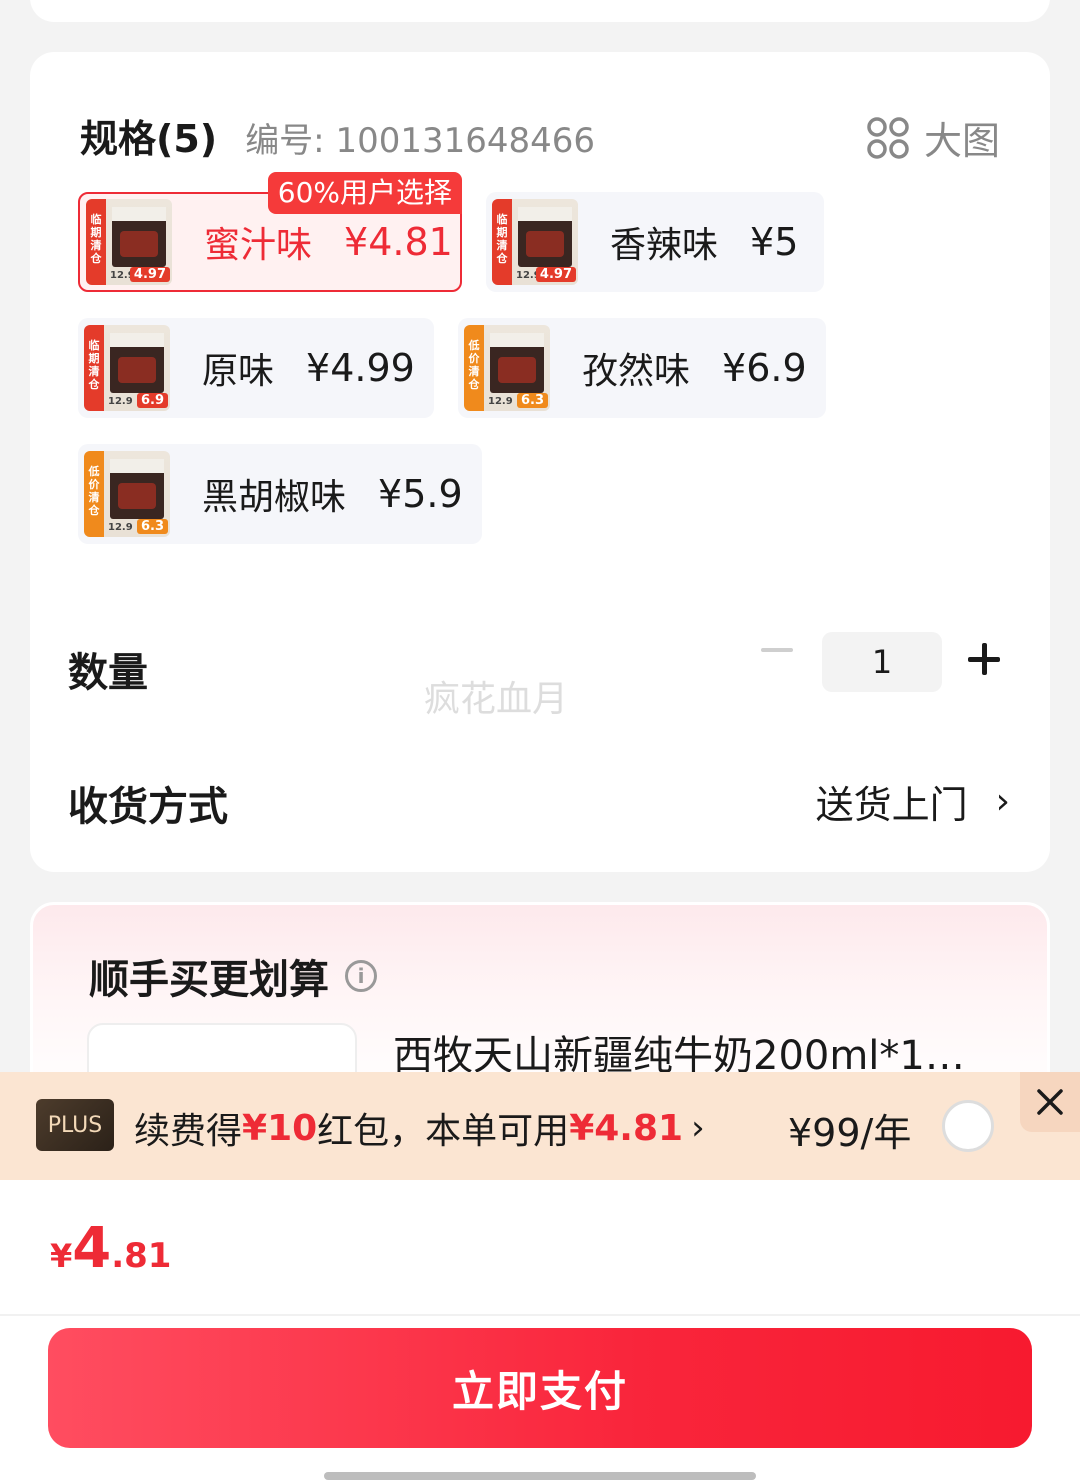 Image resolution: width=1080 pixels, height=1484 pixels. What do you see at coordinates (882, 662) in the screenshot?
I see `quantity-input: 1` at bounding box center [882, 662].